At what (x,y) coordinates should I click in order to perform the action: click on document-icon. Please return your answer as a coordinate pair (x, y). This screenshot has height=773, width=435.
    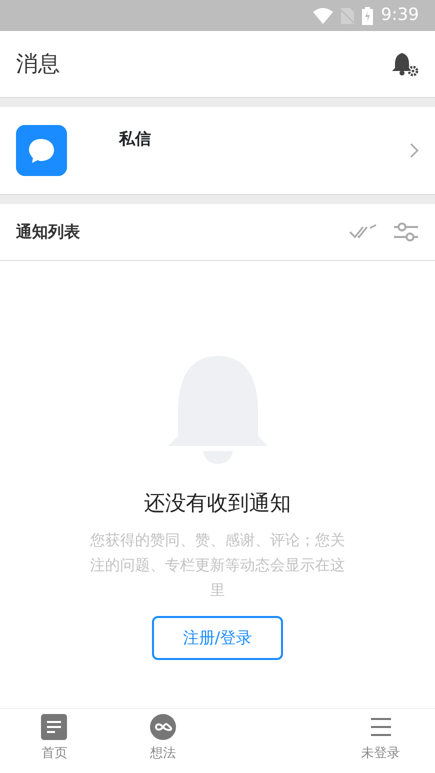
    Looking at the image, I should click on (54, 727).